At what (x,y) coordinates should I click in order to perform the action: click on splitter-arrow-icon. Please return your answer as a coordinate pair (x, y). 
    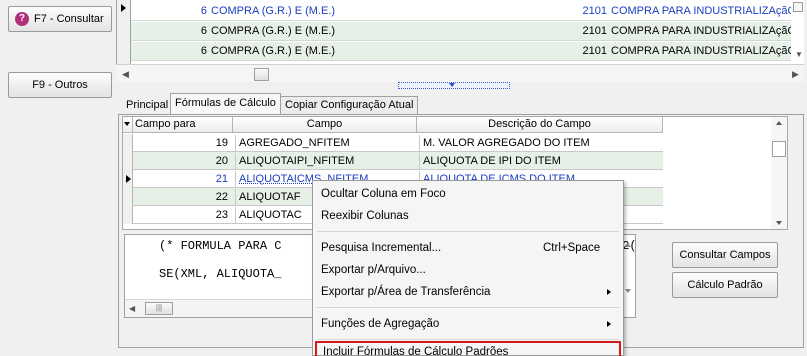
    Looking at the image, I should click on (452, 85).